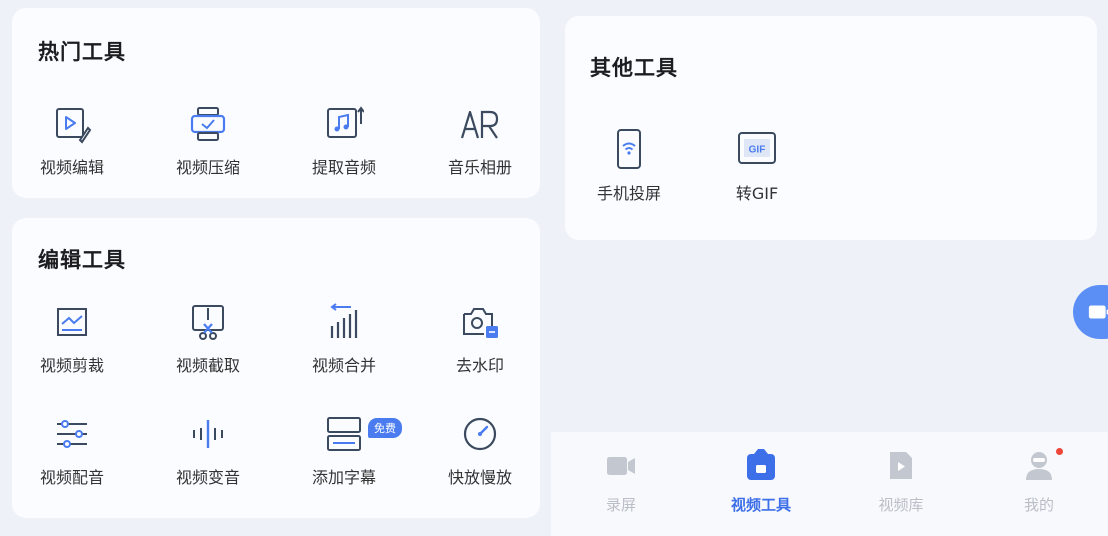 Image resolution: width=1108 pixels, height=536 pixels. Describe the element at coordinates (479, 477) in the screenshot. I see `tool-label: 快放慢放` at that location.